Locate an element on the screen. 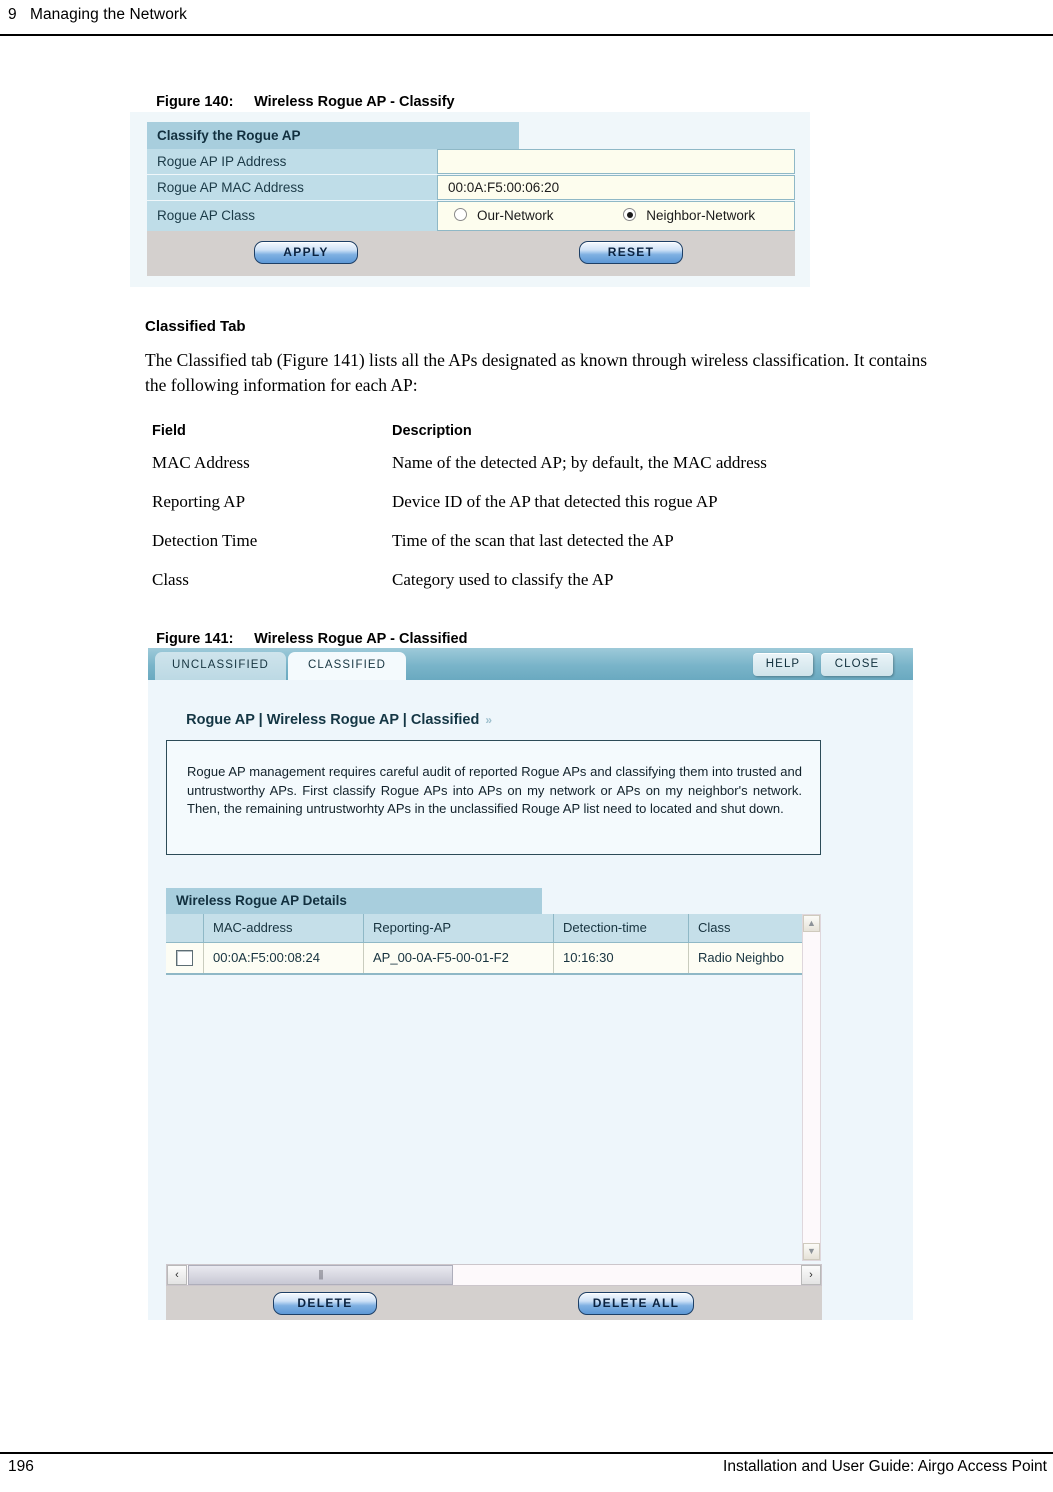 The image size is (1053, 1492). grid-header-detection-time: Detection-time is located at coordinates (621, 928).